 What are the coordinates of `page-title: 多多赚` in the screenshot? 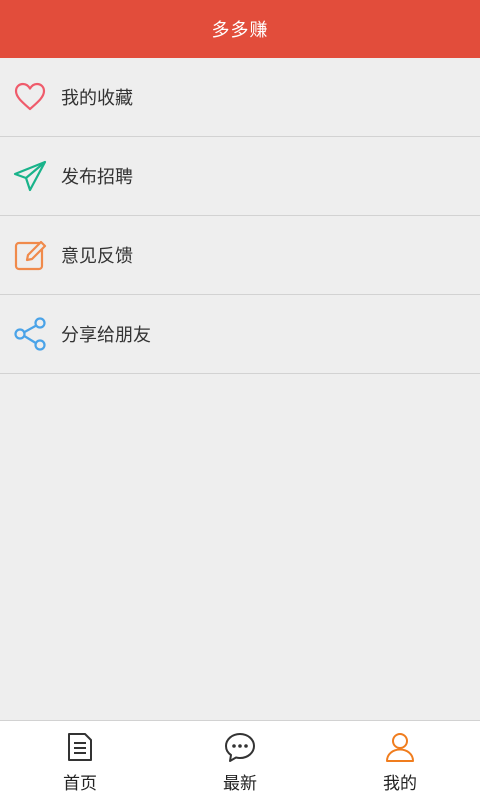 It's located at (240, 30).